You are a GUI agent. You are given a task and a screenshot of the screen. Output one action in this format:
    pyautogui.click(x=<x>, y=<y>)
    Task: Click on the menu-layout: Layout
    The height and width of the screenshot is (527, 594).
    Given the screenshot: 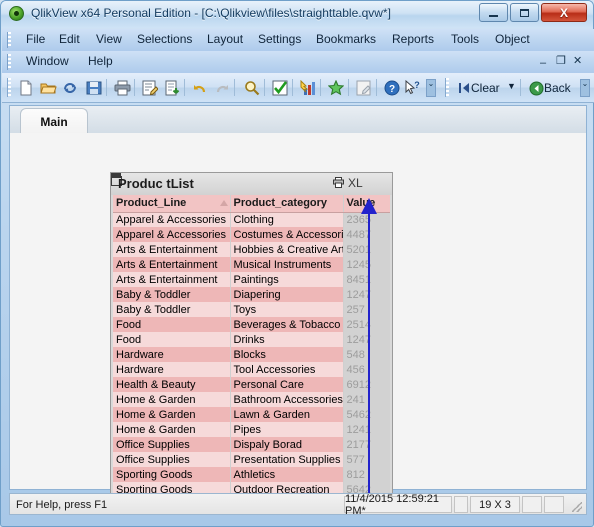 What is the action you would take?
    pyautogui.click(x=225, y=40)
    